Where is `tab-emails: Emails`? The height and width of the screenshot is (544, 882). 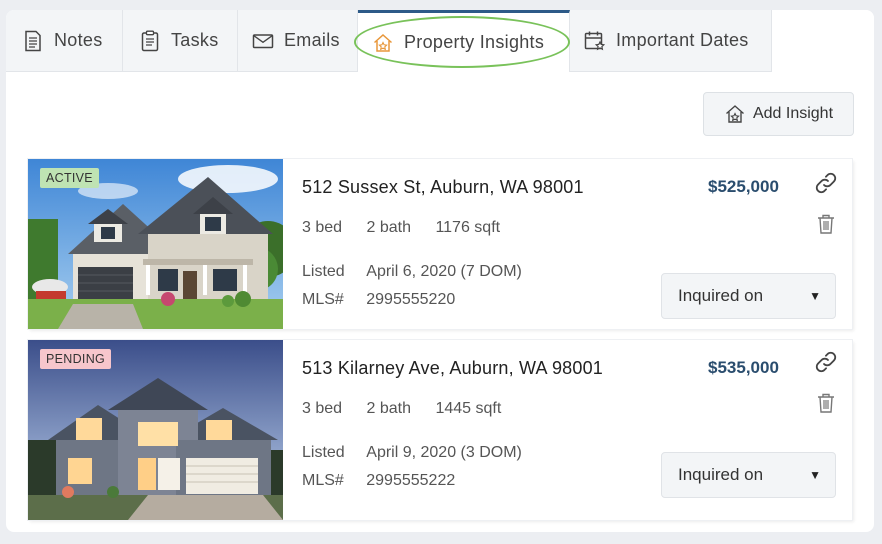
tab-emails: Emails is located at coordinates (298, 41).